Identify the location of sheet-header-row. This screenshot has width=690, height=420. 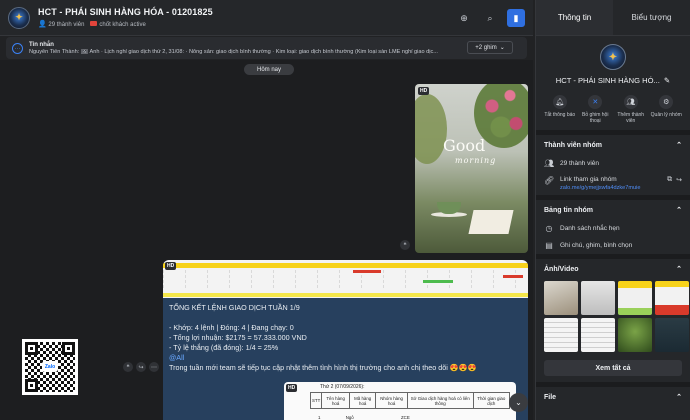
(345, 265).